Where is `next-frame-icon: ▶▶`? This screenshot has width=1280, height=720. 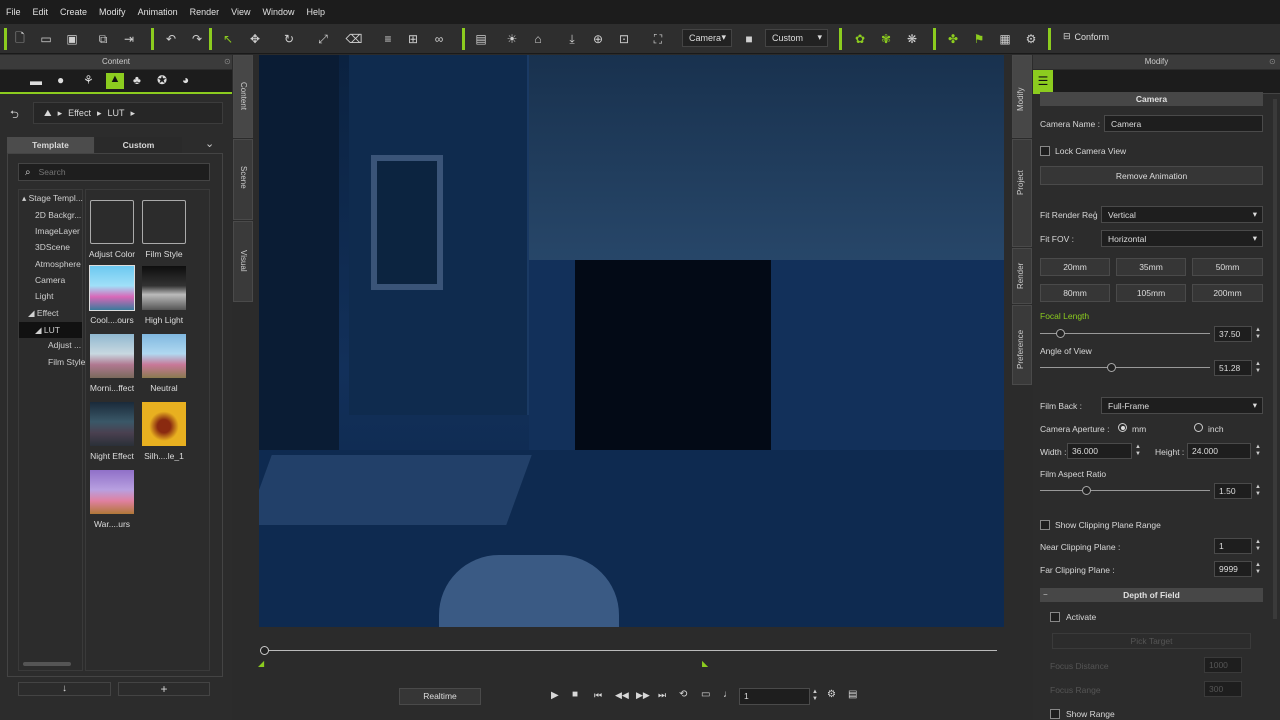 next-frame-icon: ▶▶ is located at coordinates (643, 695).